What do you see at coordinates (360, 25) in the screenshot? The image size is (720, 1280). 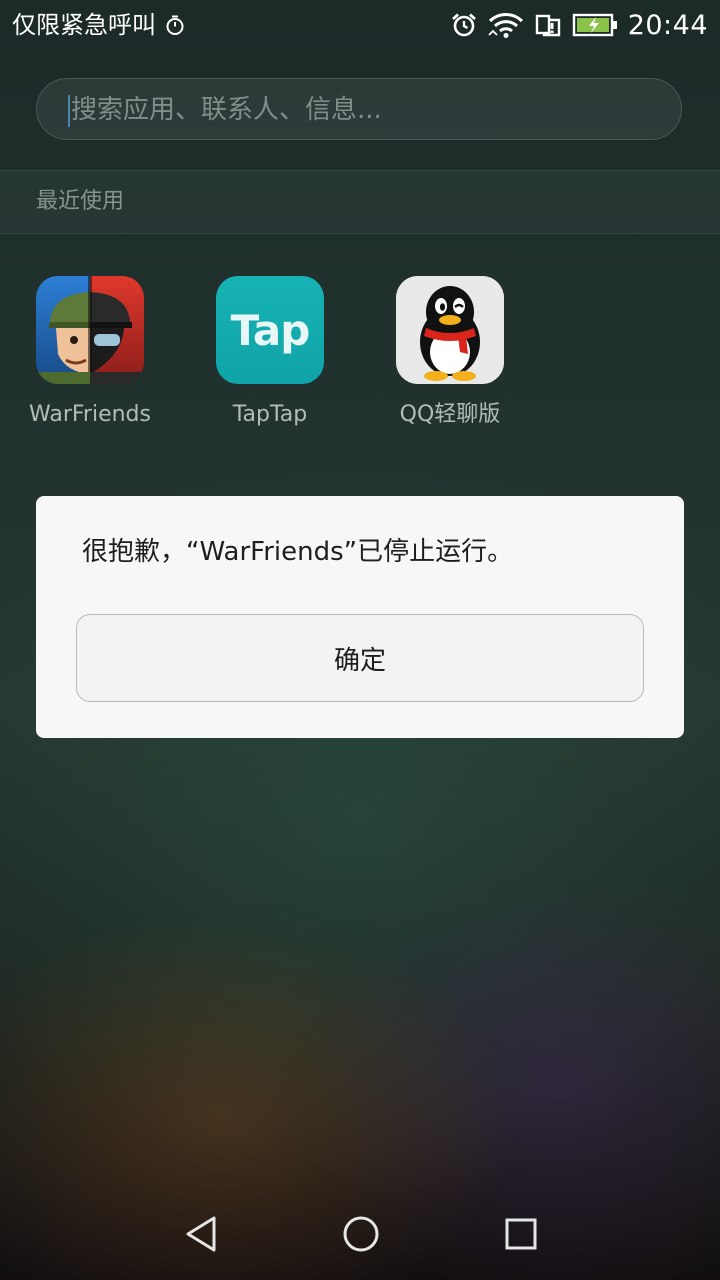 I see `status-bar: 仅限紧急呼叫 20:44` at bounding box center [360, 25].